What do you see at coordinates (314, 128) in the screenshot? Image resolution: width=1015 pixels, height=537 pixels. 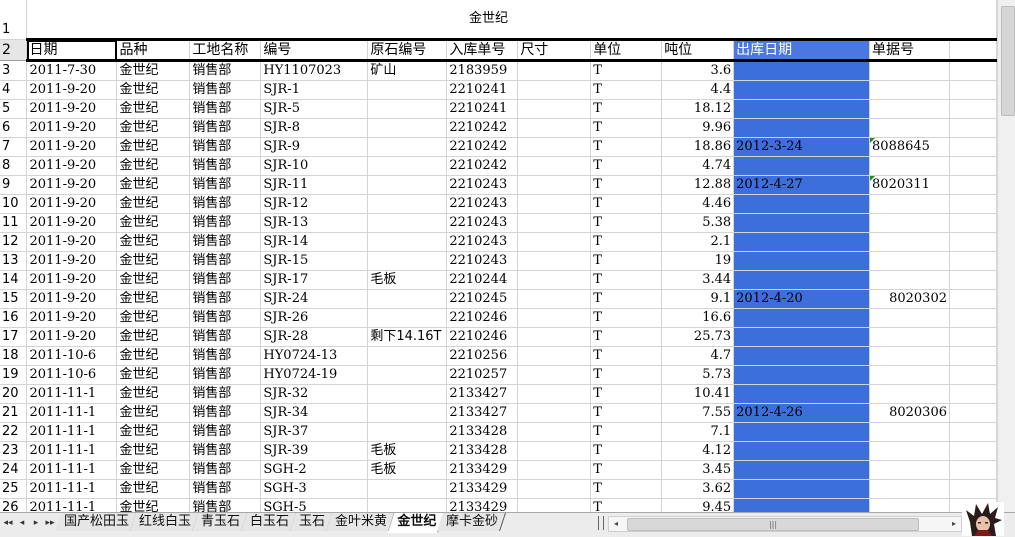 I see `grid-cell: SJR-8` at bounding box center [314, 128].